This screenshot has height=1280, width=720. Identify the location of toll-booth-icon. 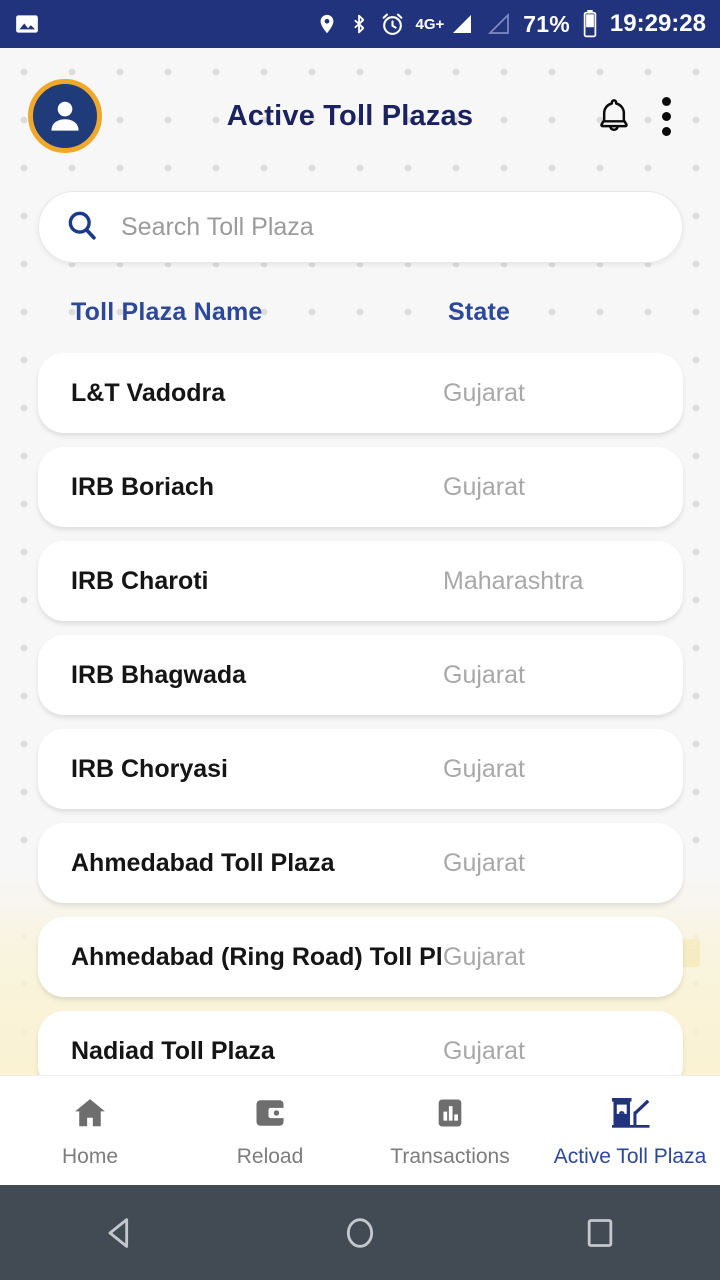
(630, 1113).